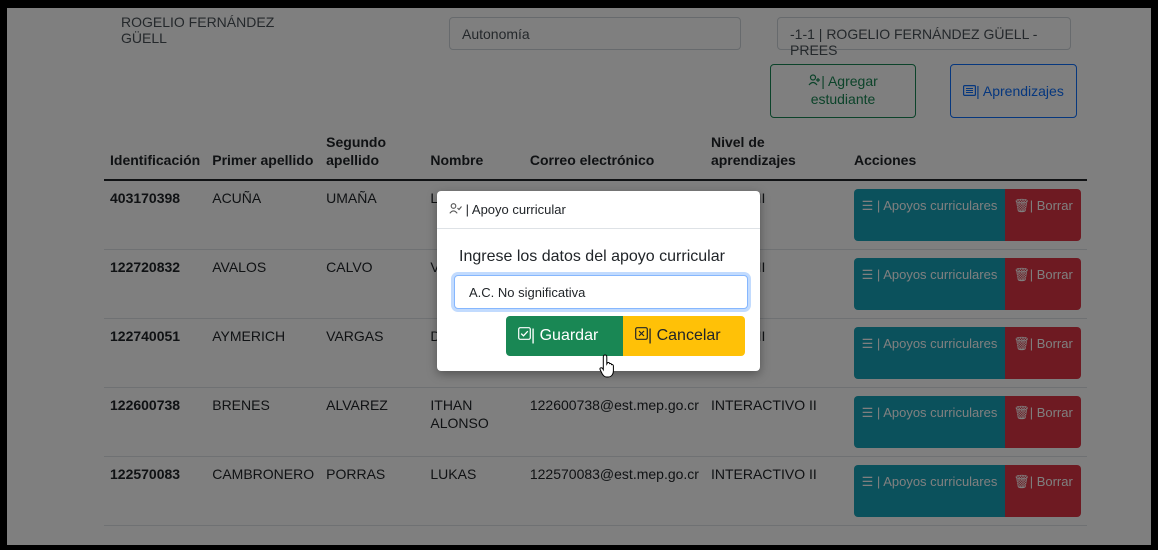  What do you see at coordinates (606, 366) in the screenshot?
I see `hand-cursor-icon` at bounding box center [606, 366].